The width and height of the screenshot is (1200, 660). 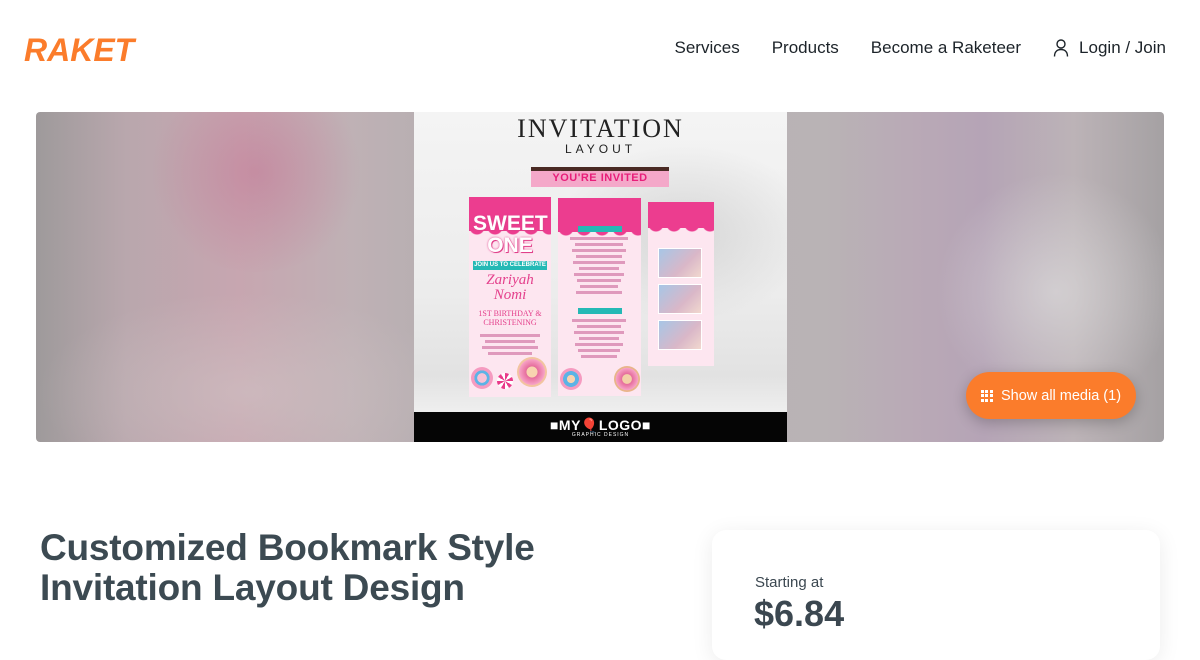 I want to click on show-all-media-button: Show all media (1), so click(x=1051, y=395).